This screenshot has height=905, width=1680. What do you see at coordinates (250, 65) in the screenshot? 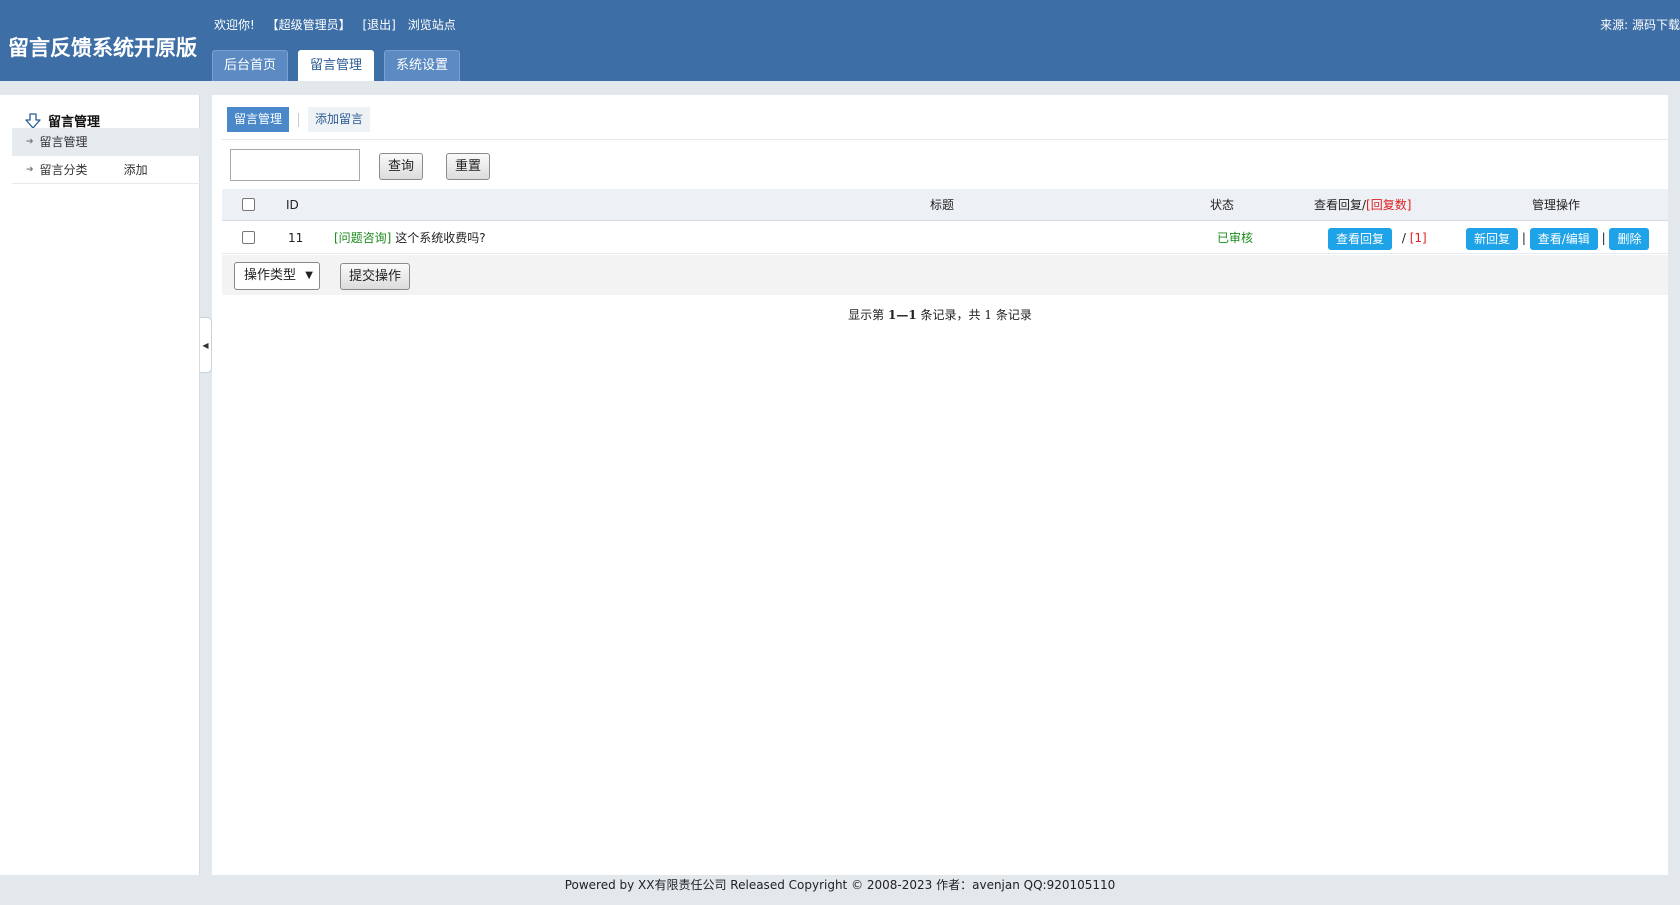
I see `tab-home: 后台首页` at bounding box center [250, 65].